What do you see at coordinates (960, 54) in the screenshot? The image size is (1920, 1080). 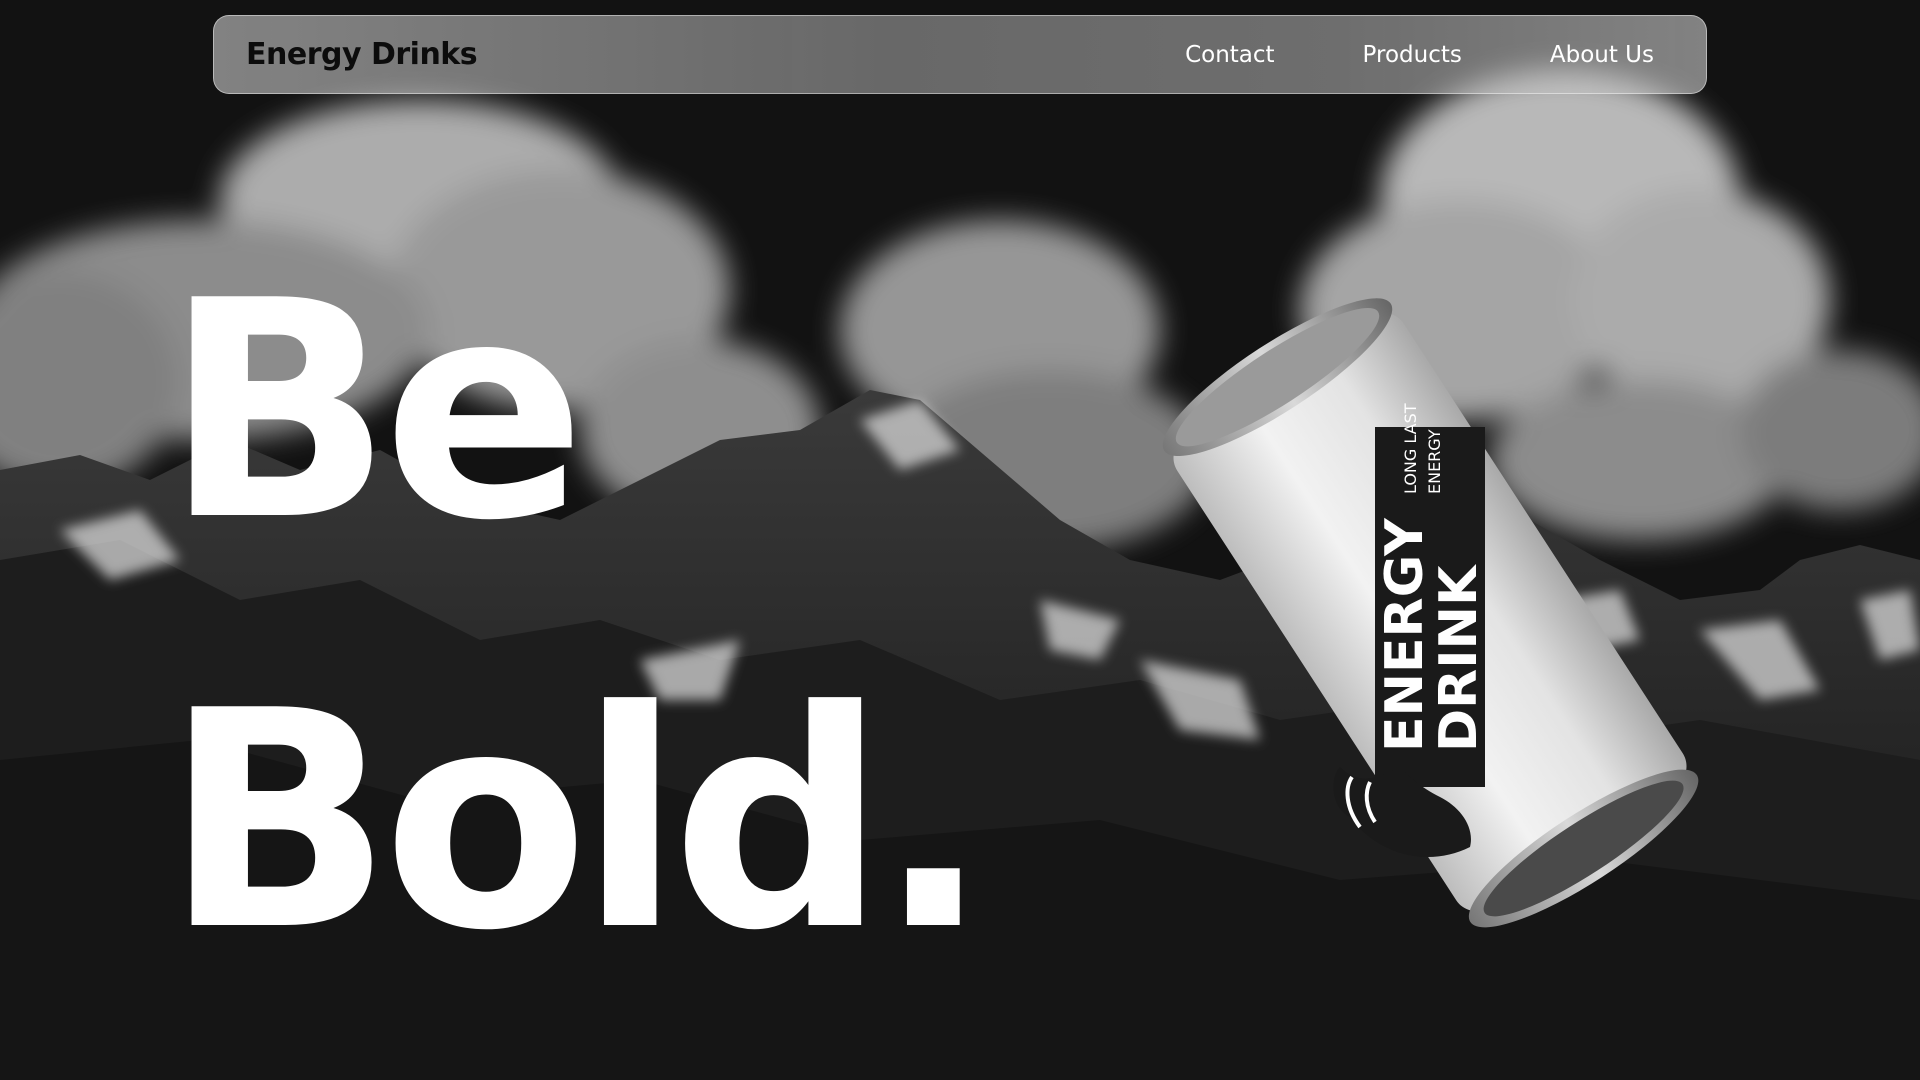 I see `navigation-bar: Energy Drinks Contact Products About Us` at bounding box center [960, 54].